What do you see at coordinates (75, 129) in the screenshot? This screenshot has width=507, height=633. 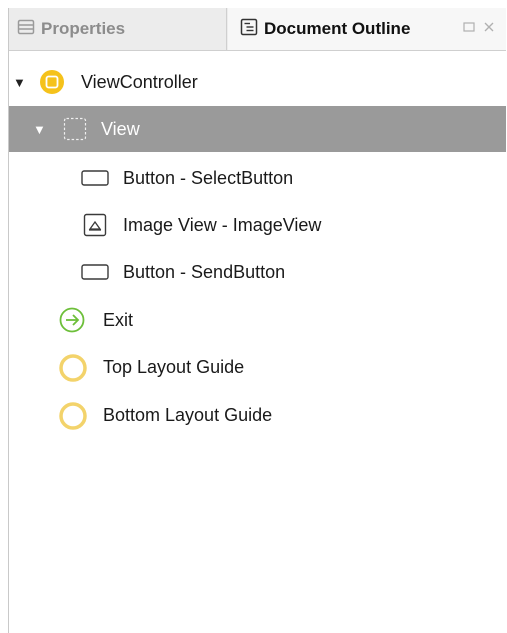 I see `view-icon` at bounding box center [75, 129].